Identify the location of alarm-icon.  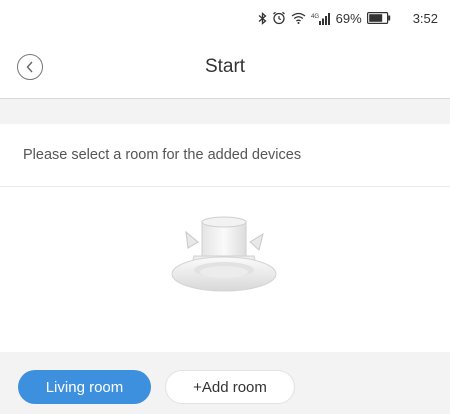
(278, 18).